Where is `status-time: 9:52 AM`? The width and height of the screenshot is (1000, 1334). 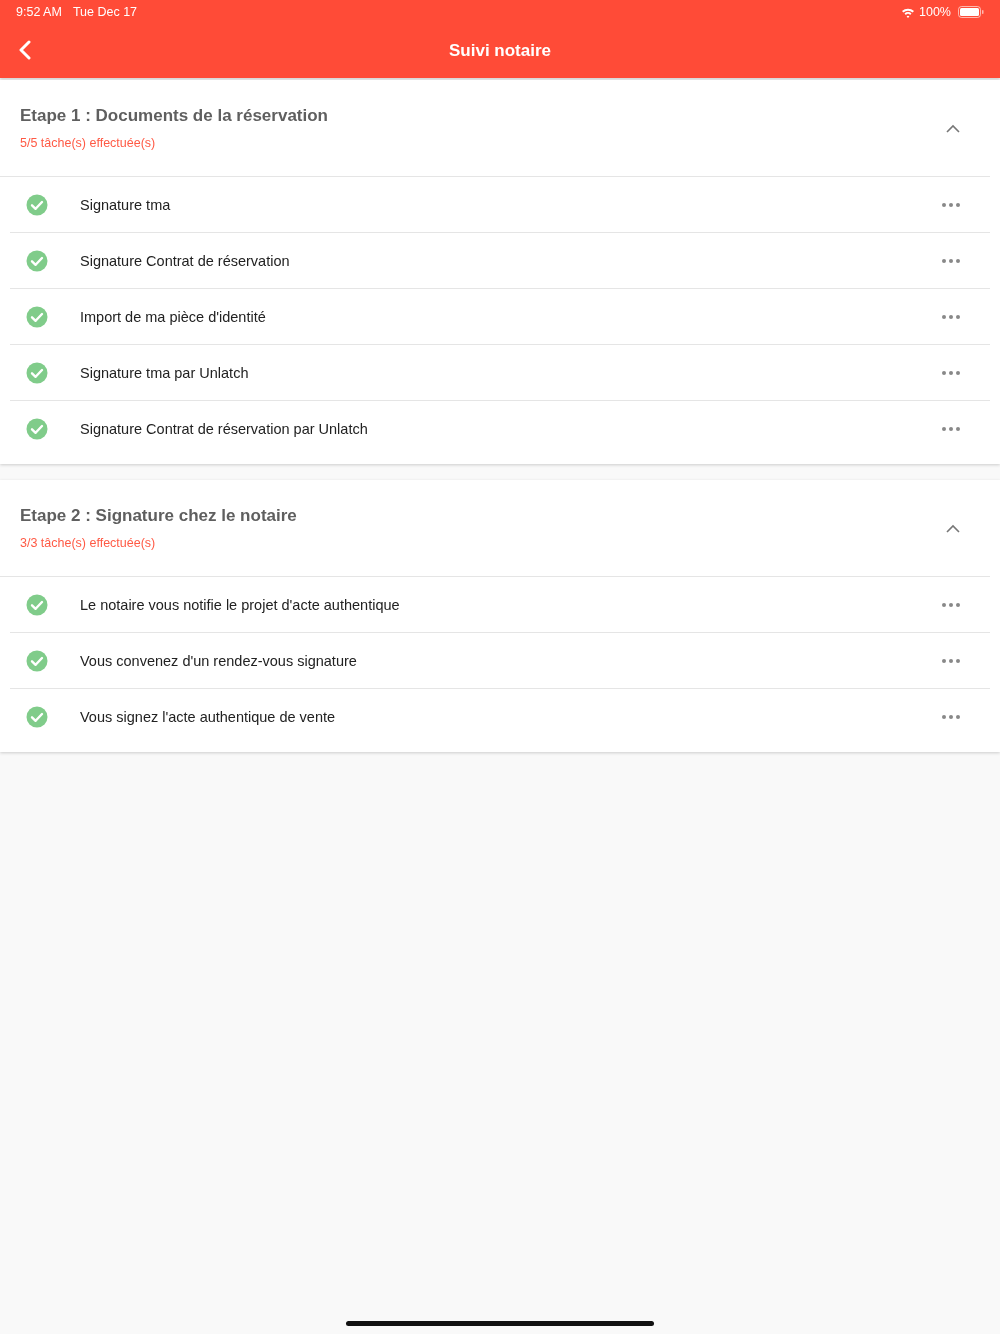
status-time: 9:52 AM is located at coordinates (39, 12).